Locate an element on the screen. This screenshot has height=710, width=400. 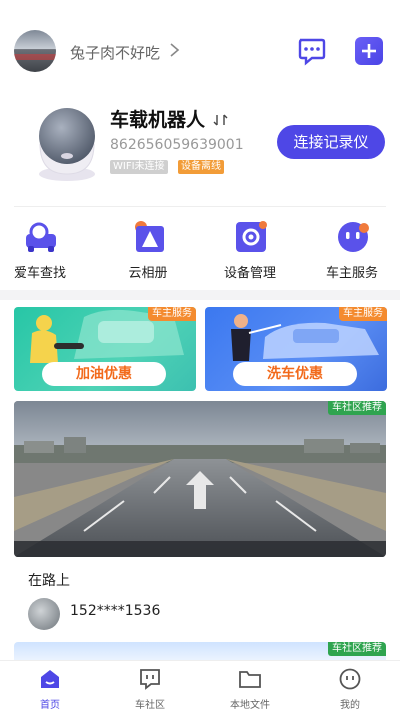
feature-car-search: 爱车查找 is located at coordinates (40, 249).